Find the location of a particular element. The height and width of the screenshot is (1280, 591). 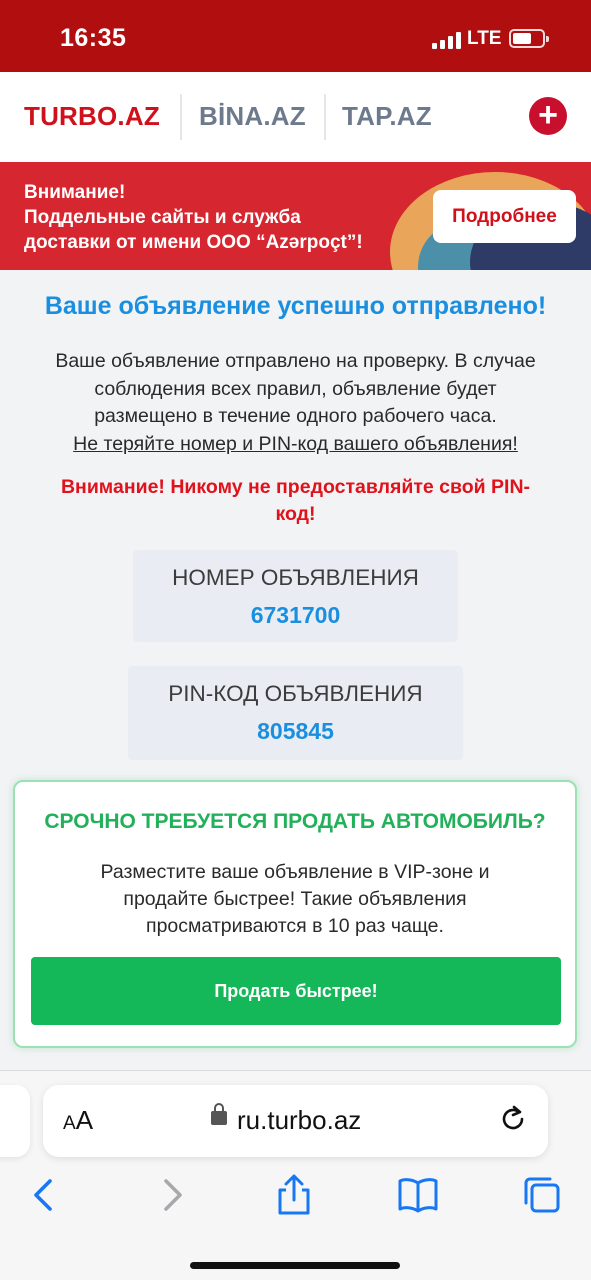

url-text: ru.turbo.az is located at coordinates (299, 1120).